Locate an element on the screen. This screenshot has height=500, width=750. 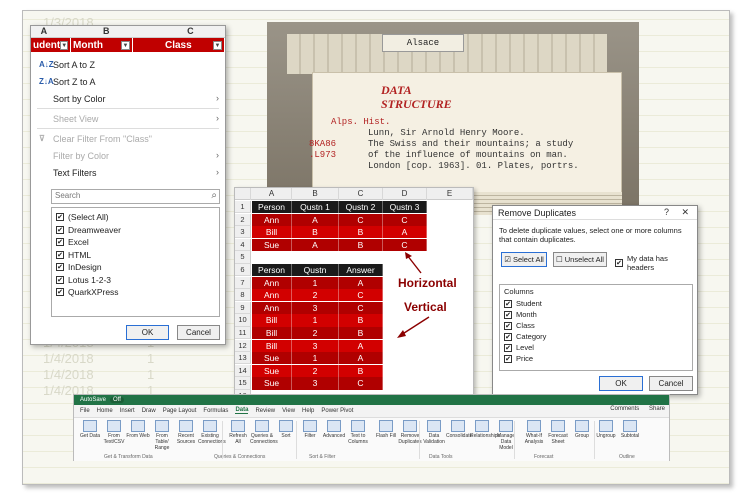
ribbon-text-to-columns-button: Text to Columns is located at coordinates (358, 432).